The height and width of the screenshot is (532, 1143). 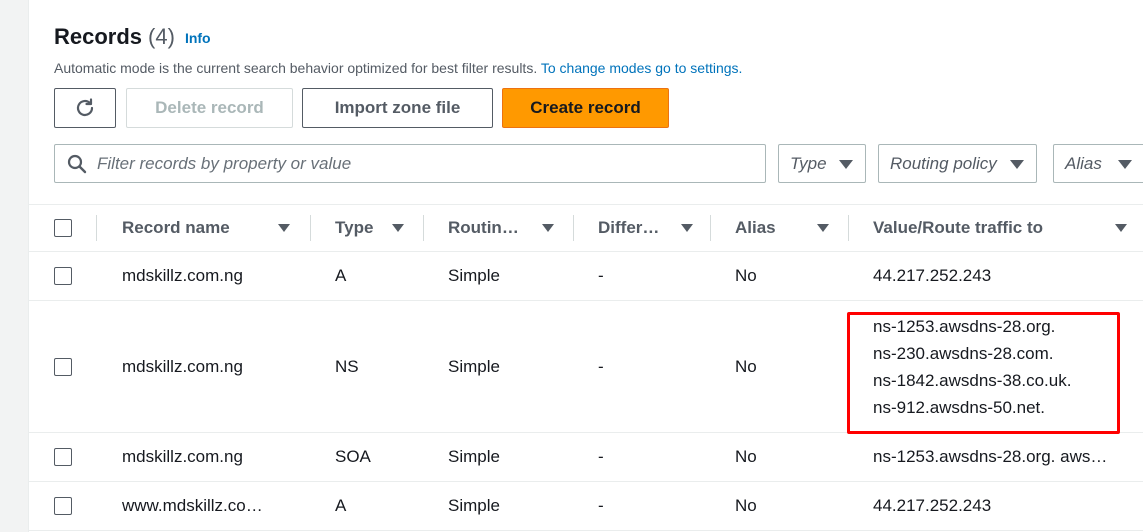 I want to click on records-count: (4), so click(x=161, y=36).